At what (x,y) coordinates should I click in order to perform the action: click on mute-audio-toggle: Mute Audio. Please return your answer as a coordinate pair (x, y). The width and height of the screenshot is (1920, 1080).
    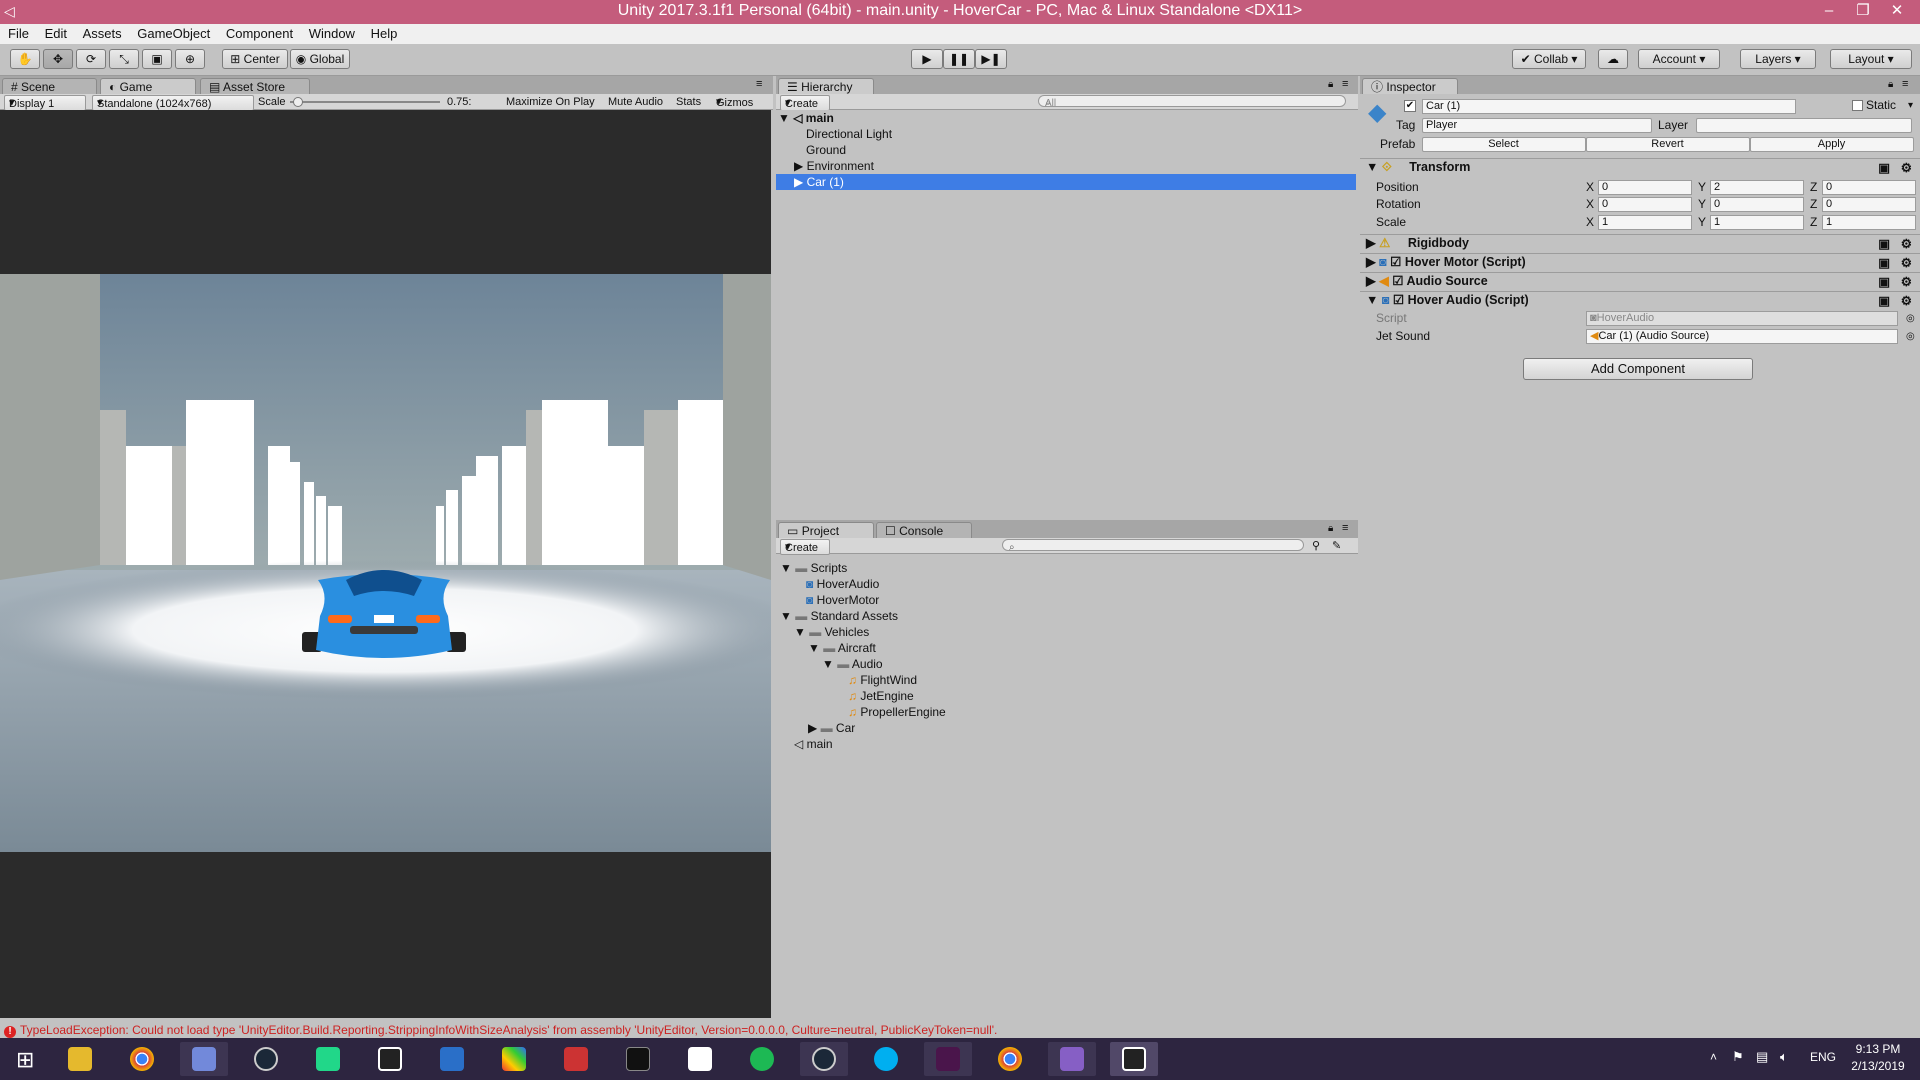
    Looking at the image, I should click on (635, 102).